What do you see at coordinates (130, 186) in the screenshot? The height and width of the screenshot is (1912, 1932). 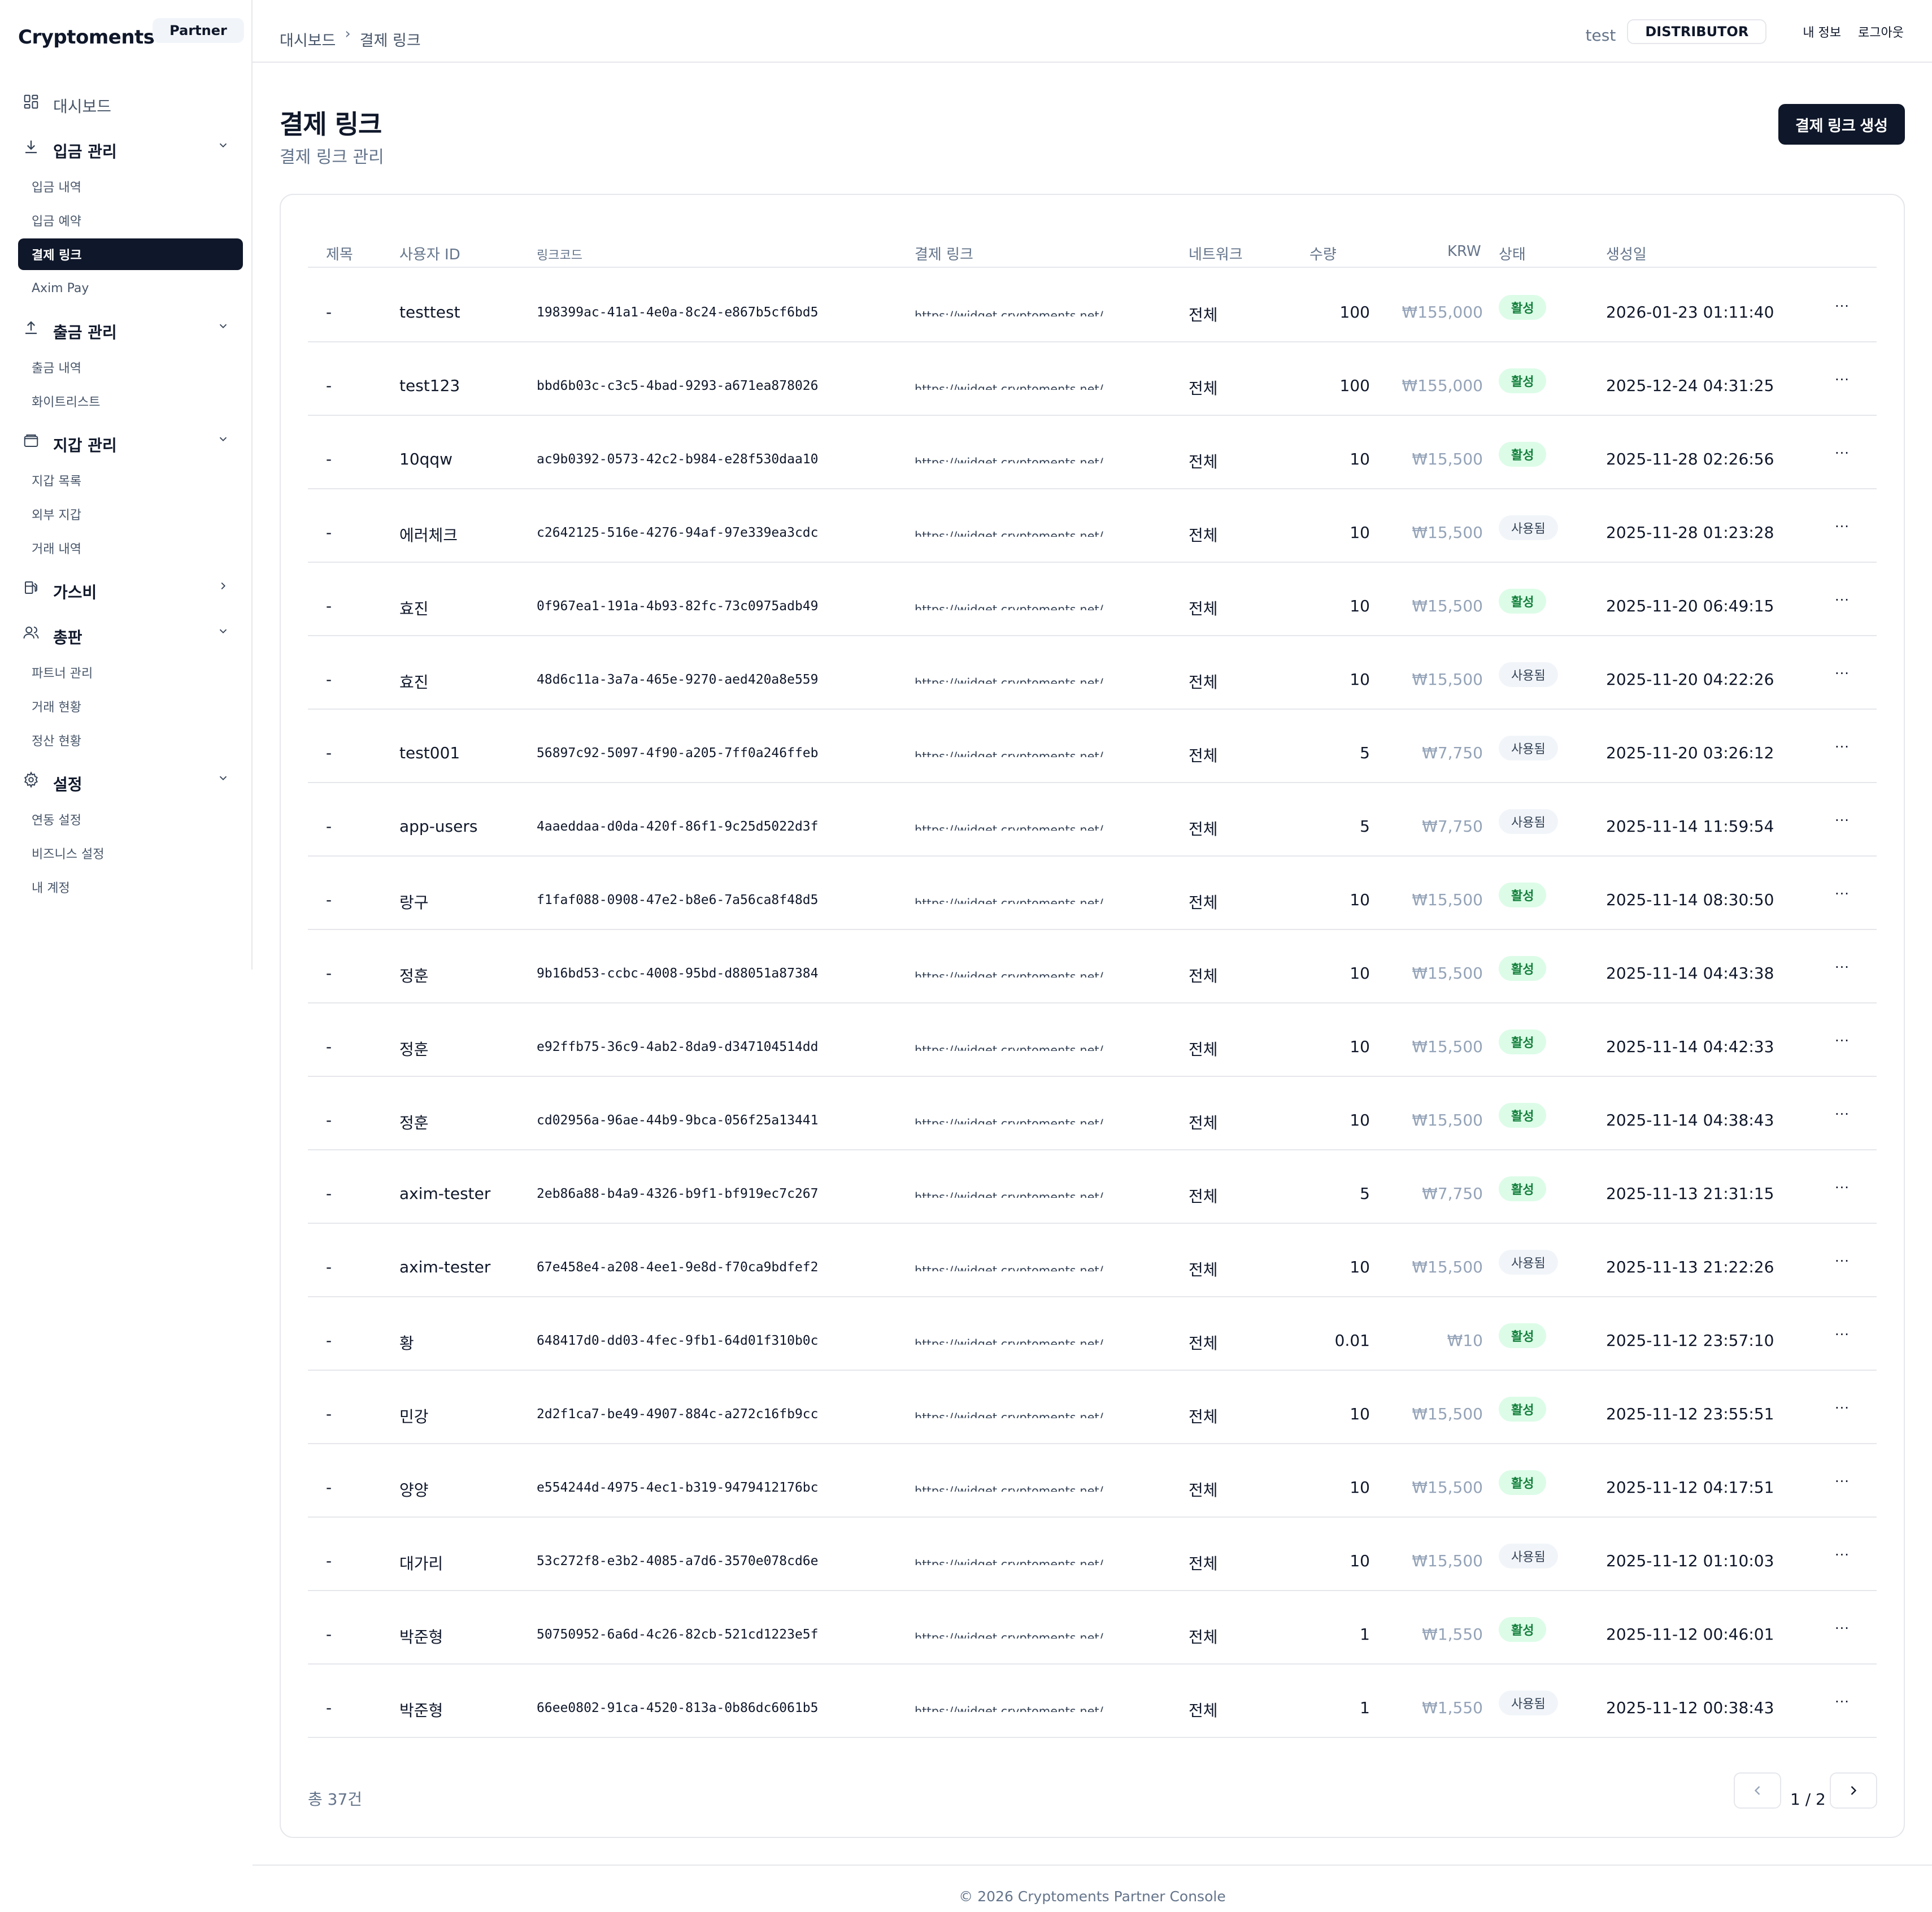 I see `sidebar-item-deposit-history: 입금 내역` at bounding box center [130, 186].